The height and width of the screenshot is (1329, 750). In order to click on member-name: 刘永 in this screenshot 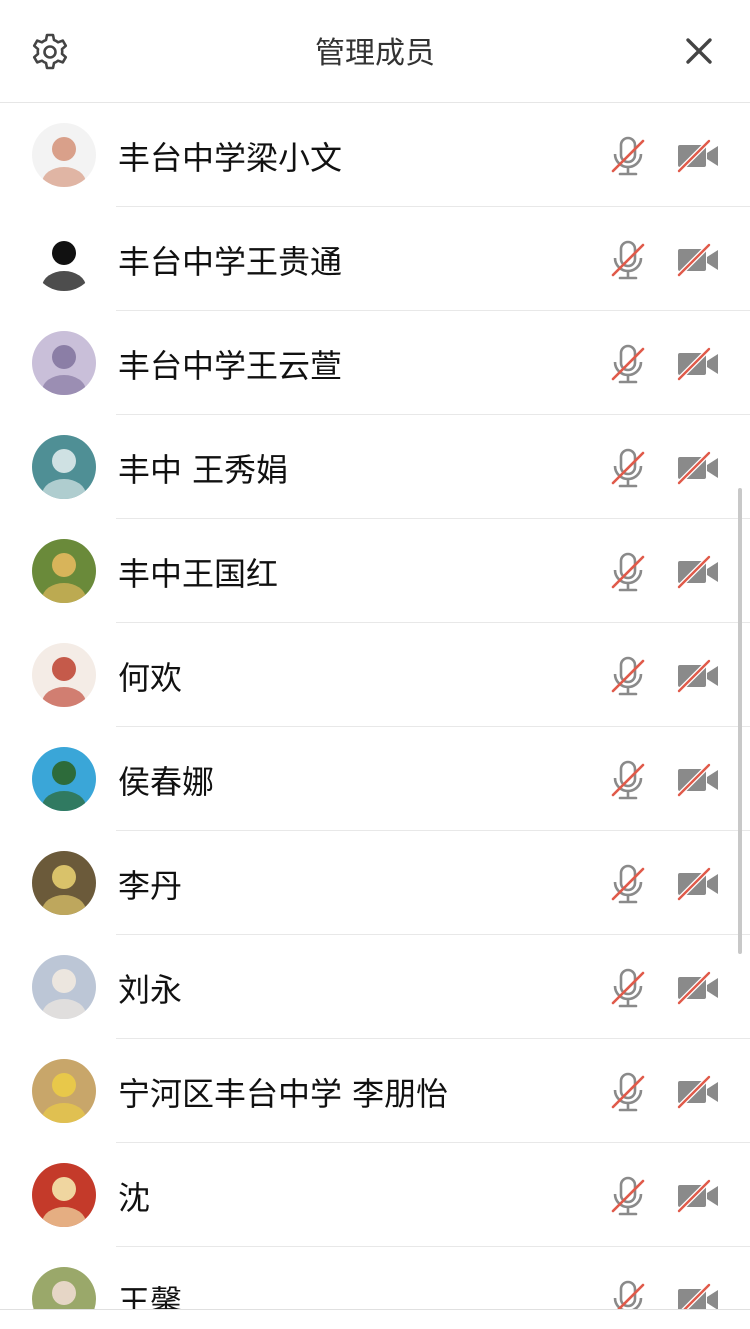, I will do `click(150, 990)`.